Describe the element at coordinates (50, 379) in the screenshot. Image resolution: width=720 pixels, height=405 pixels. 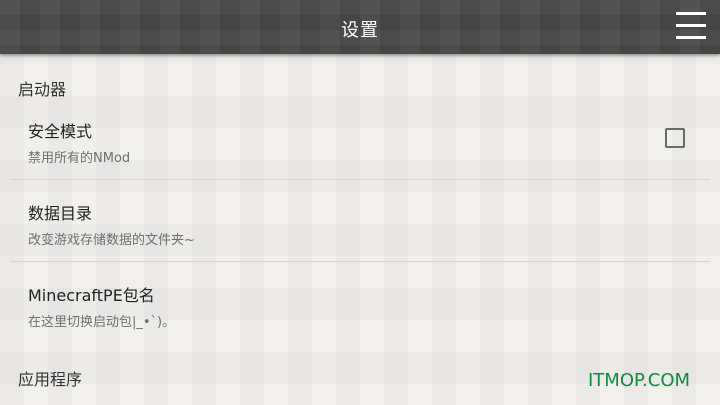
I see `section-header-application: 应用程序` at that location.